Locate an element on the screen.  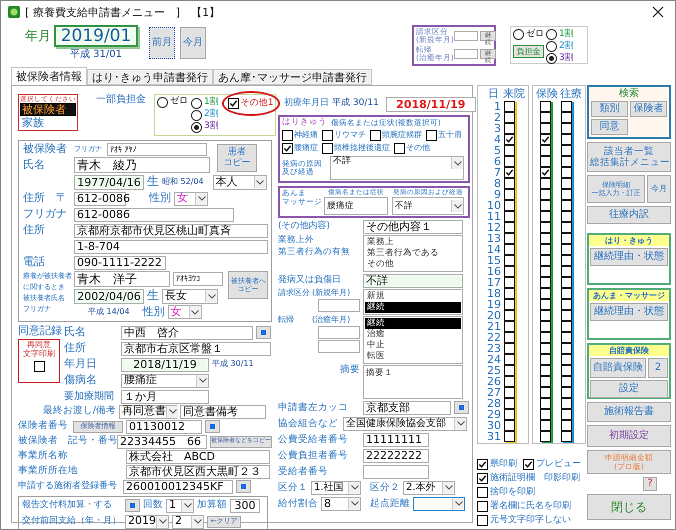
furigana-field: 612-0086 is located at coordinates (154, 215).